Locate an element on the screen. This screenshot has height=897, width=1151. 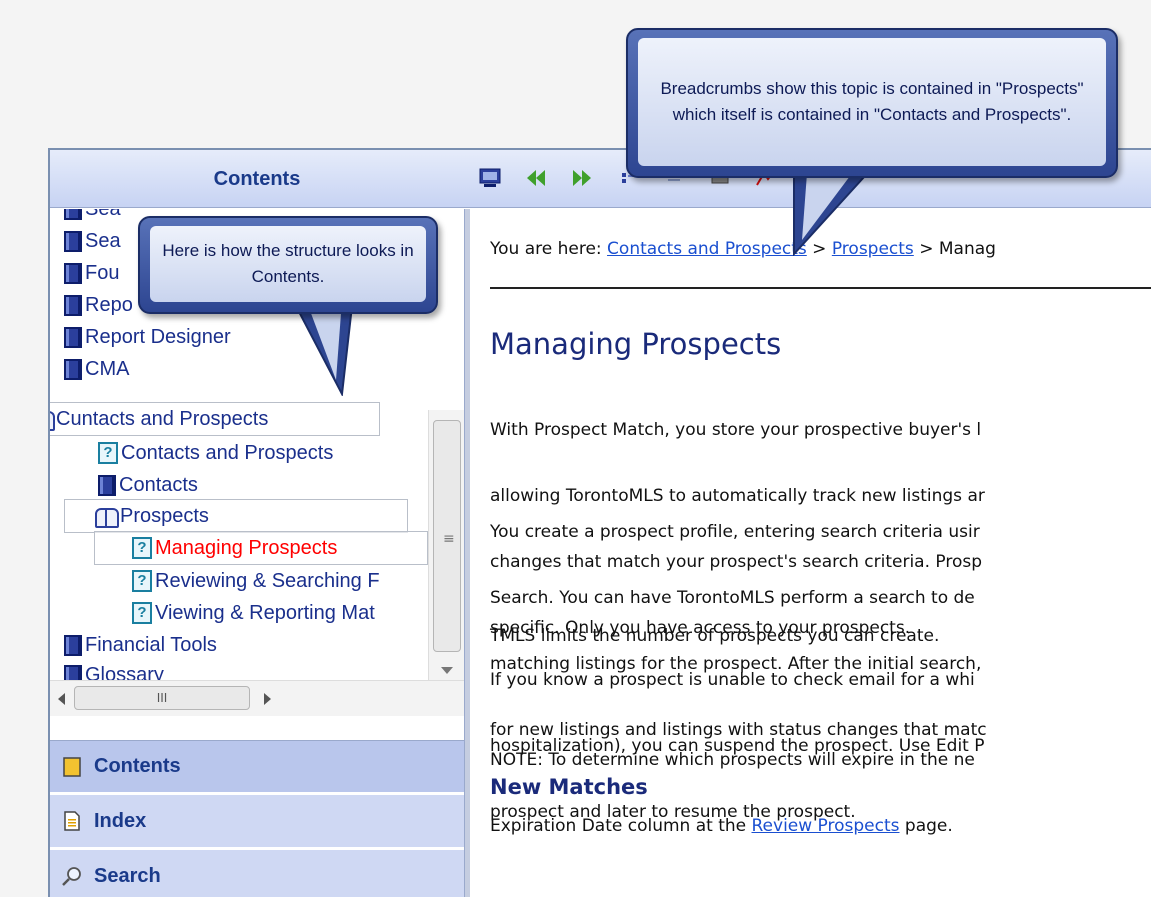
page-title: Managing Prospects is located at coordinates (636, 344).